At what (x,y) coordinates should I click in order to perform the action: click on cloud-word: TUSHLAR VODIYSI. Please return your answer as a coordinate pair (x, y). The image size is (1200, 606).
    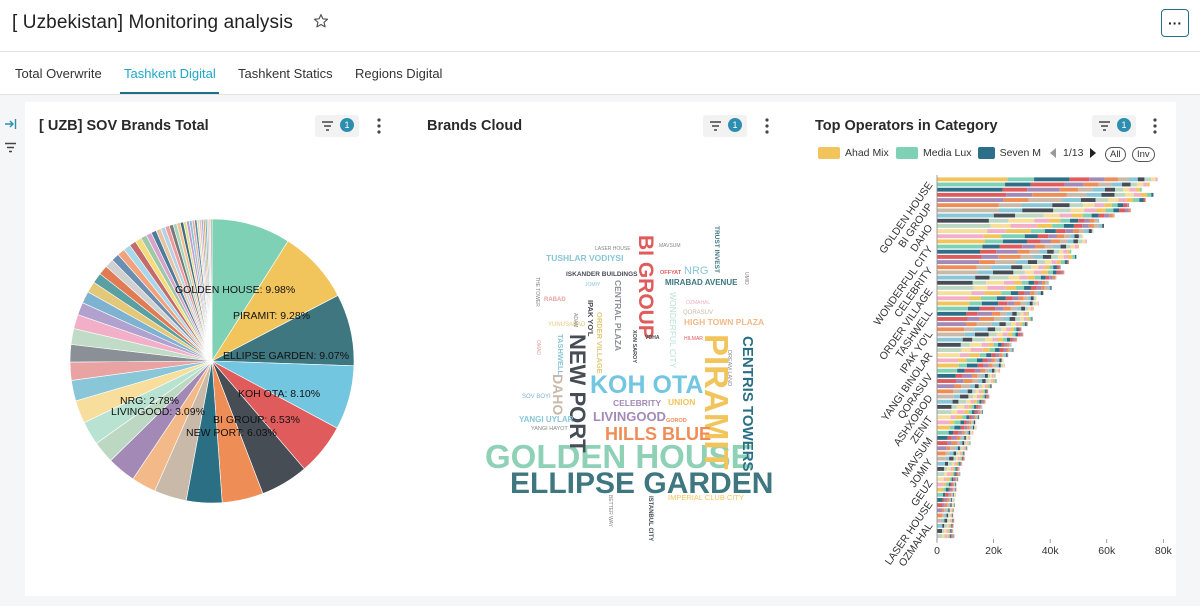
    Looking at the image, I should click on (584, 258).